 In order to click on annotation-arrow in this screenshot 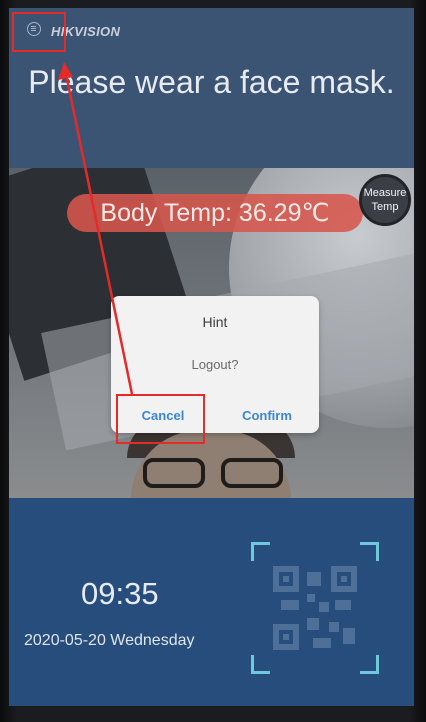, I will do `click(96, 228)`.